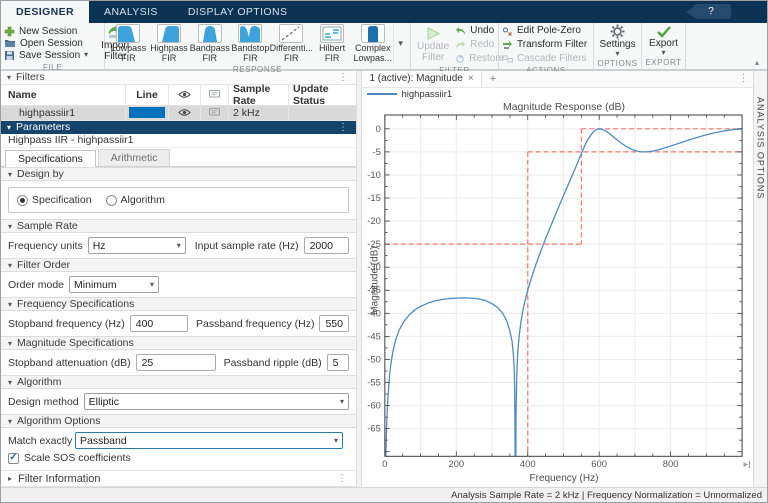 The width and height of the screenshot is (768, 503). Describe the element at coordinates (544, 30) in the screenshot. I see `edit-pole-zero-button: Edit Pole-Zero` at that location.